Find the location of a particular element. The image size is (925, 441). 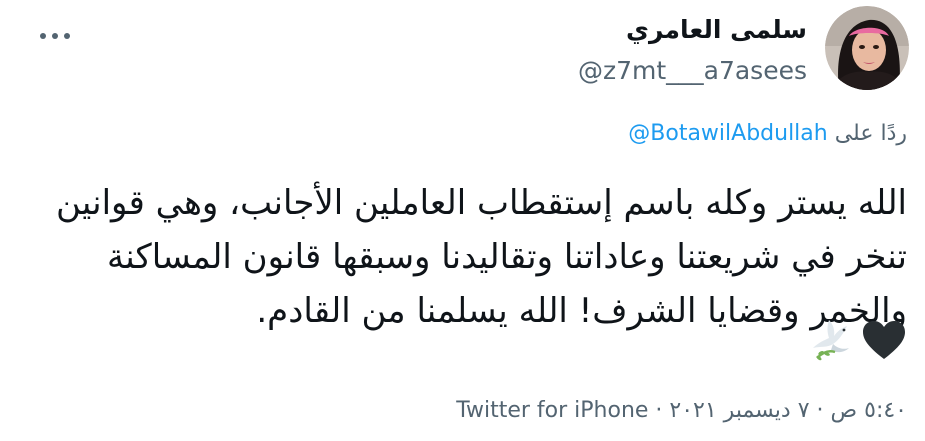

avatar is located at coordinates (867, 48).